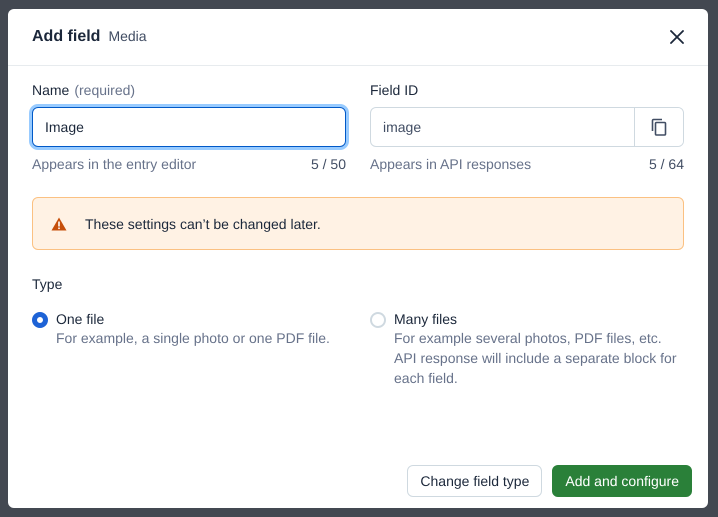  Describe the element at coordinates (189, 127) in the screenshot. I see `text-input: Image` at that location.